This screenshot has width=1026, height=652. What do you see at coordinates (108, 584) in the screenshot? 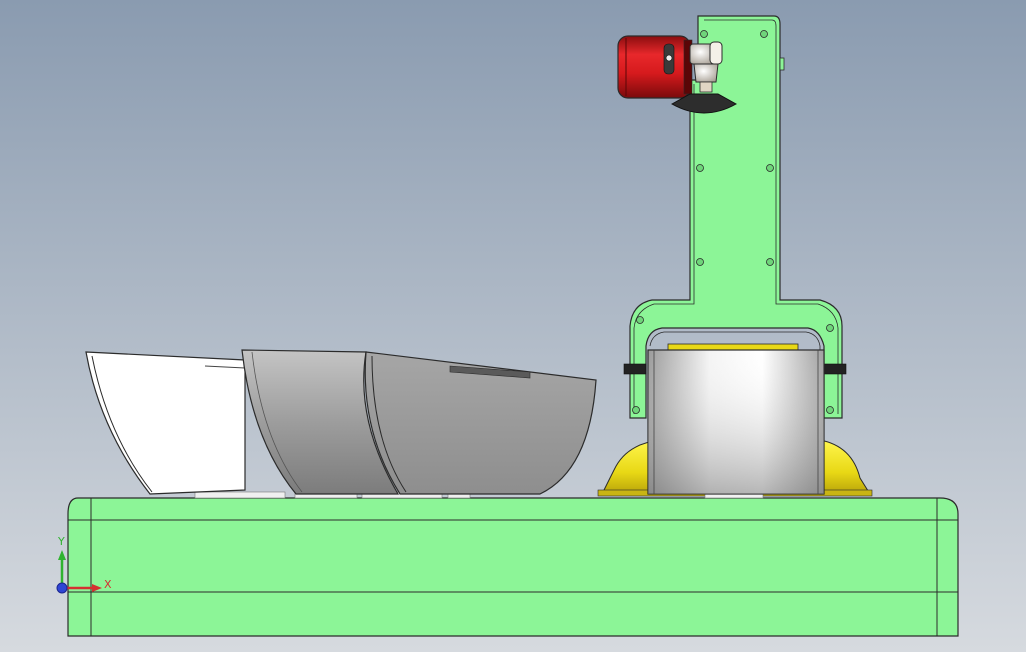
I see `triad-x-label: X` at bounding box center [108, 584].